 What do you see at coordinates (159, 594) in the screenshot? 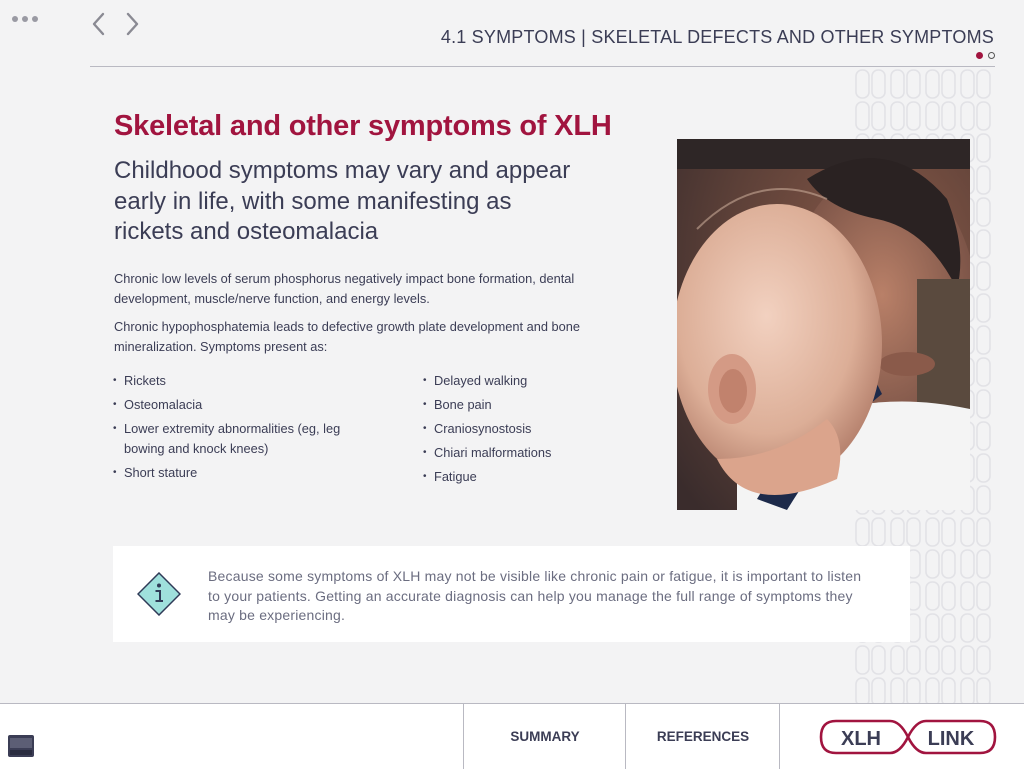
I see `info-diamond-icon` at bounding box center [159, 594].